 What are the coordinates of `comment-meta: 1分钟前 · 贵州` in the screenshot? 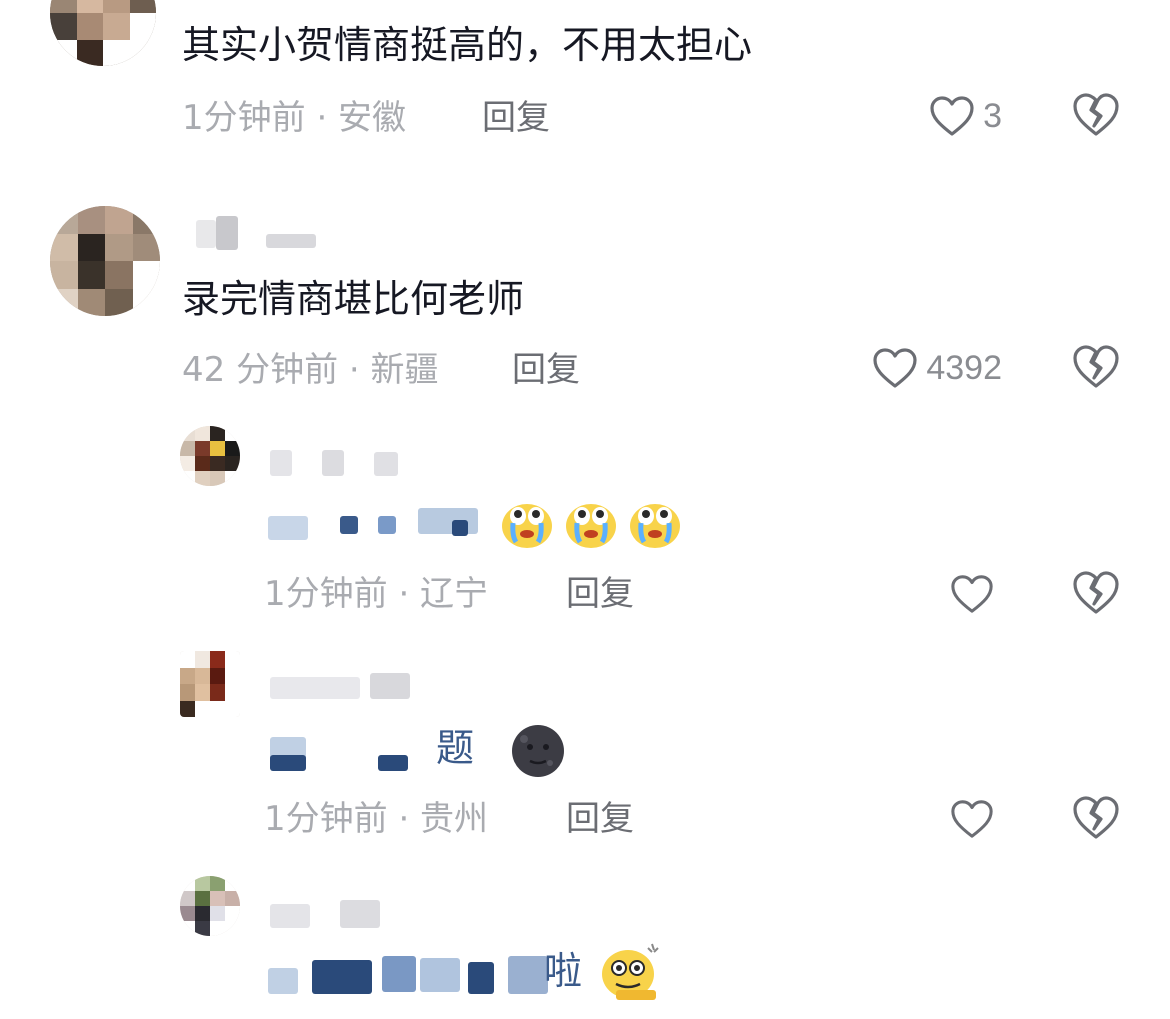 It's located at (376, 819).